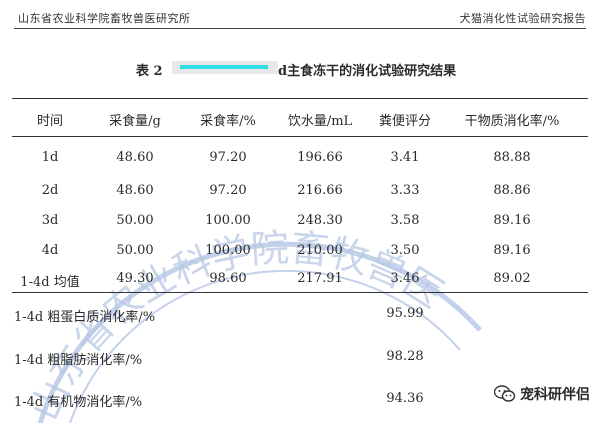 Image resolution: width=600 pixels, height=423 pixels. I want to click on summary-label: 1-4d 粗蛋白质消化率/%, so click(85, 317).